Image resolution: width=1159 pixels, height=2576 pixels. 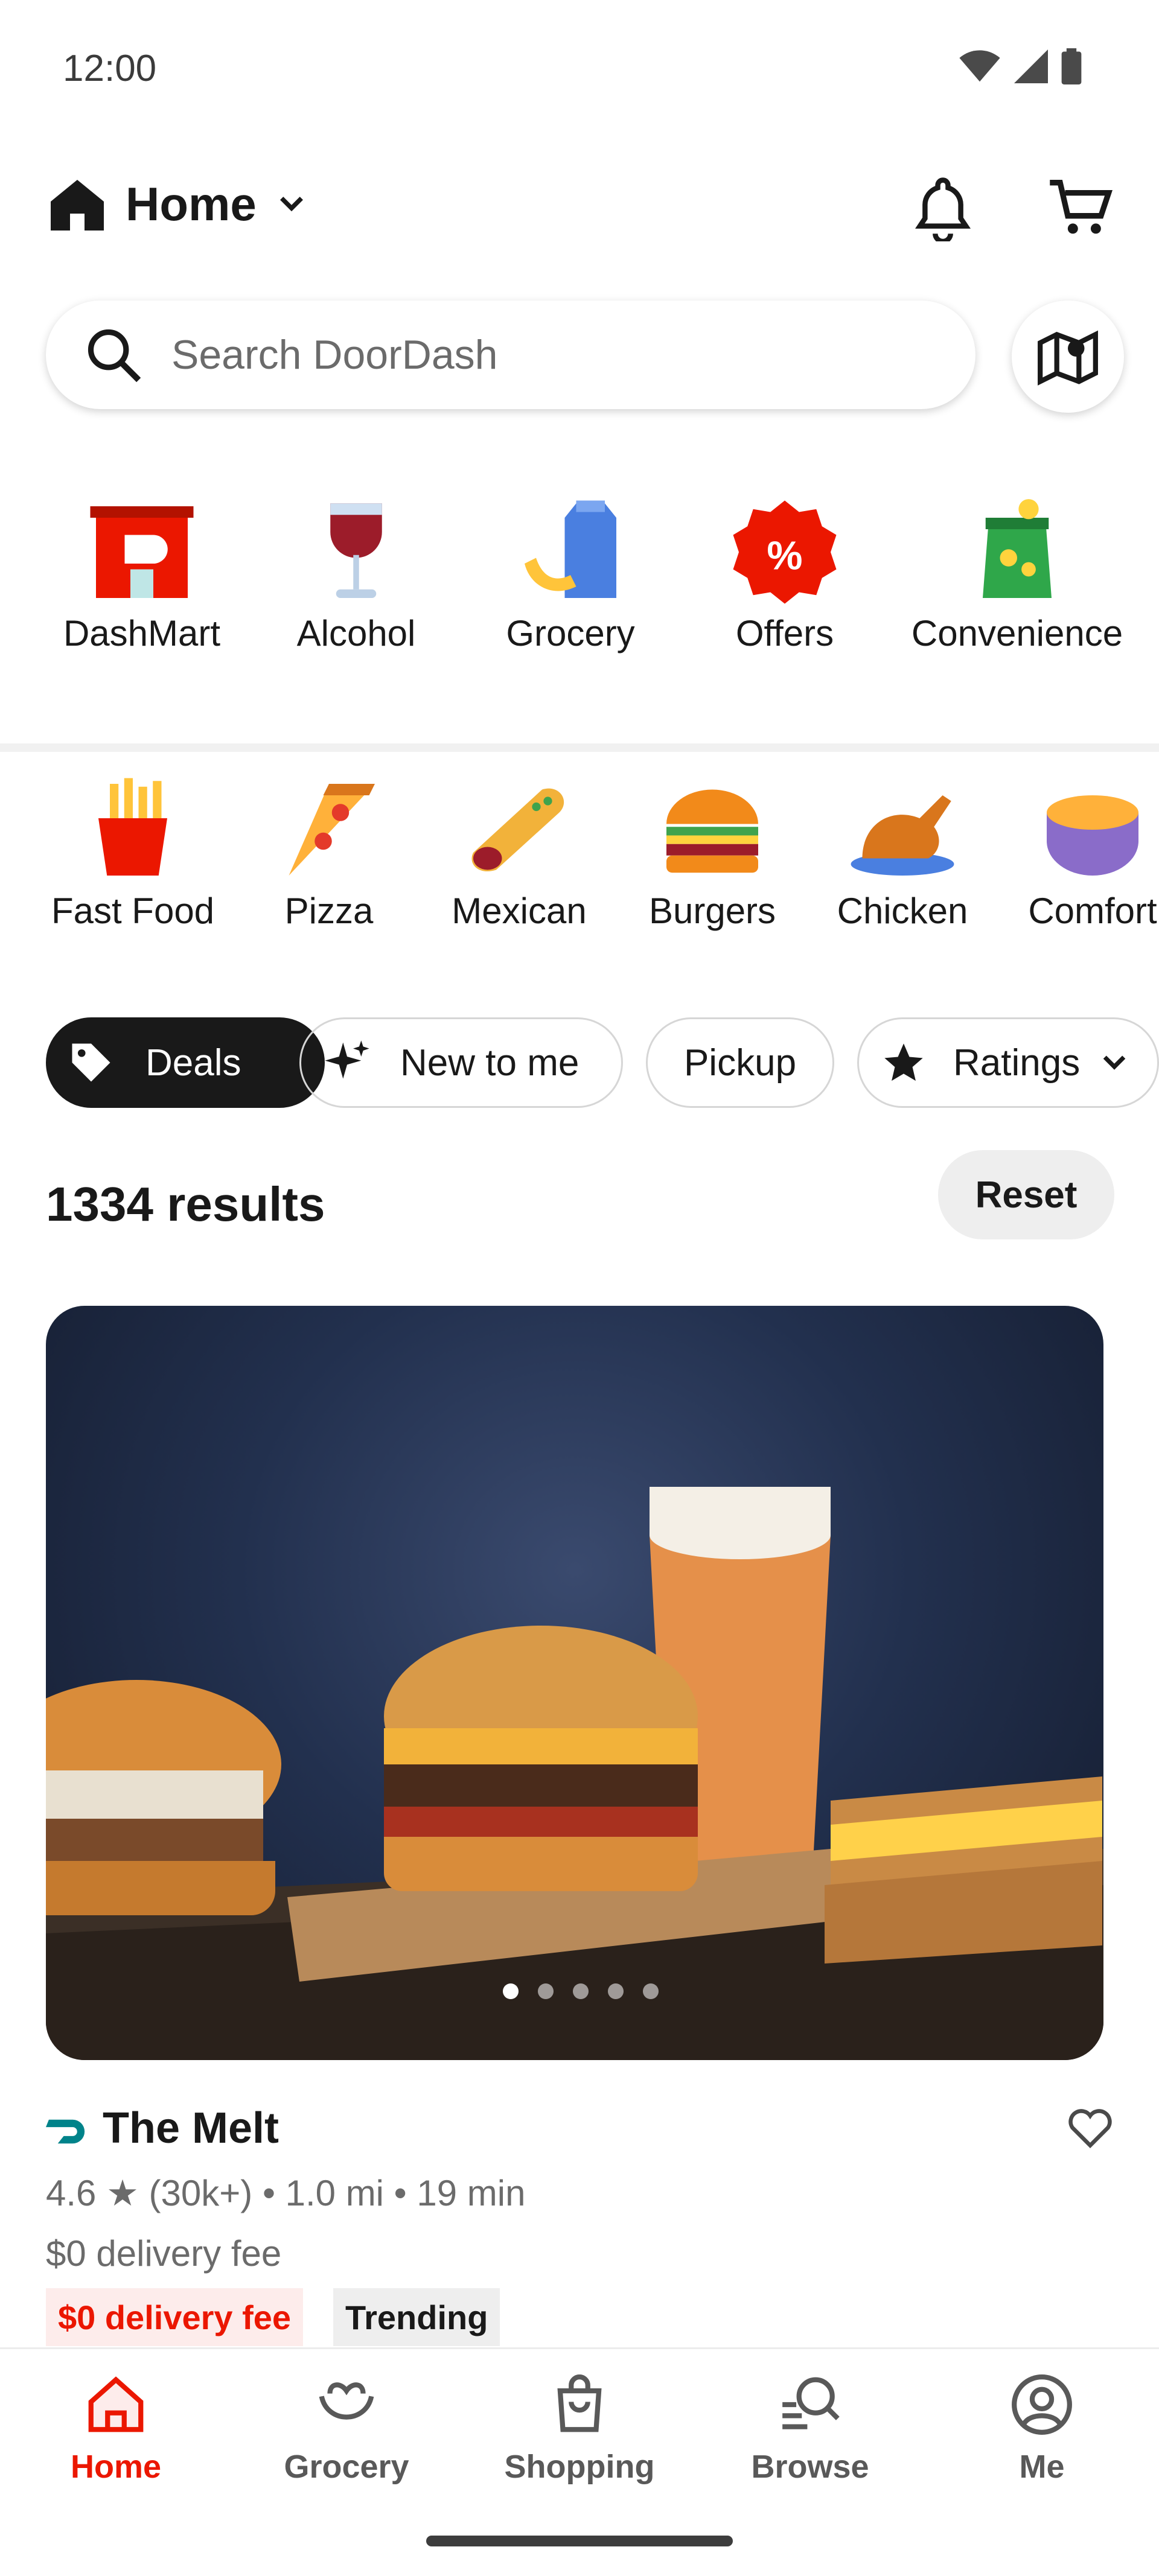 What do you see at coordinates (943, 208) in the screenshot?
I see `bell-icon` at bounding box center [943, 208].